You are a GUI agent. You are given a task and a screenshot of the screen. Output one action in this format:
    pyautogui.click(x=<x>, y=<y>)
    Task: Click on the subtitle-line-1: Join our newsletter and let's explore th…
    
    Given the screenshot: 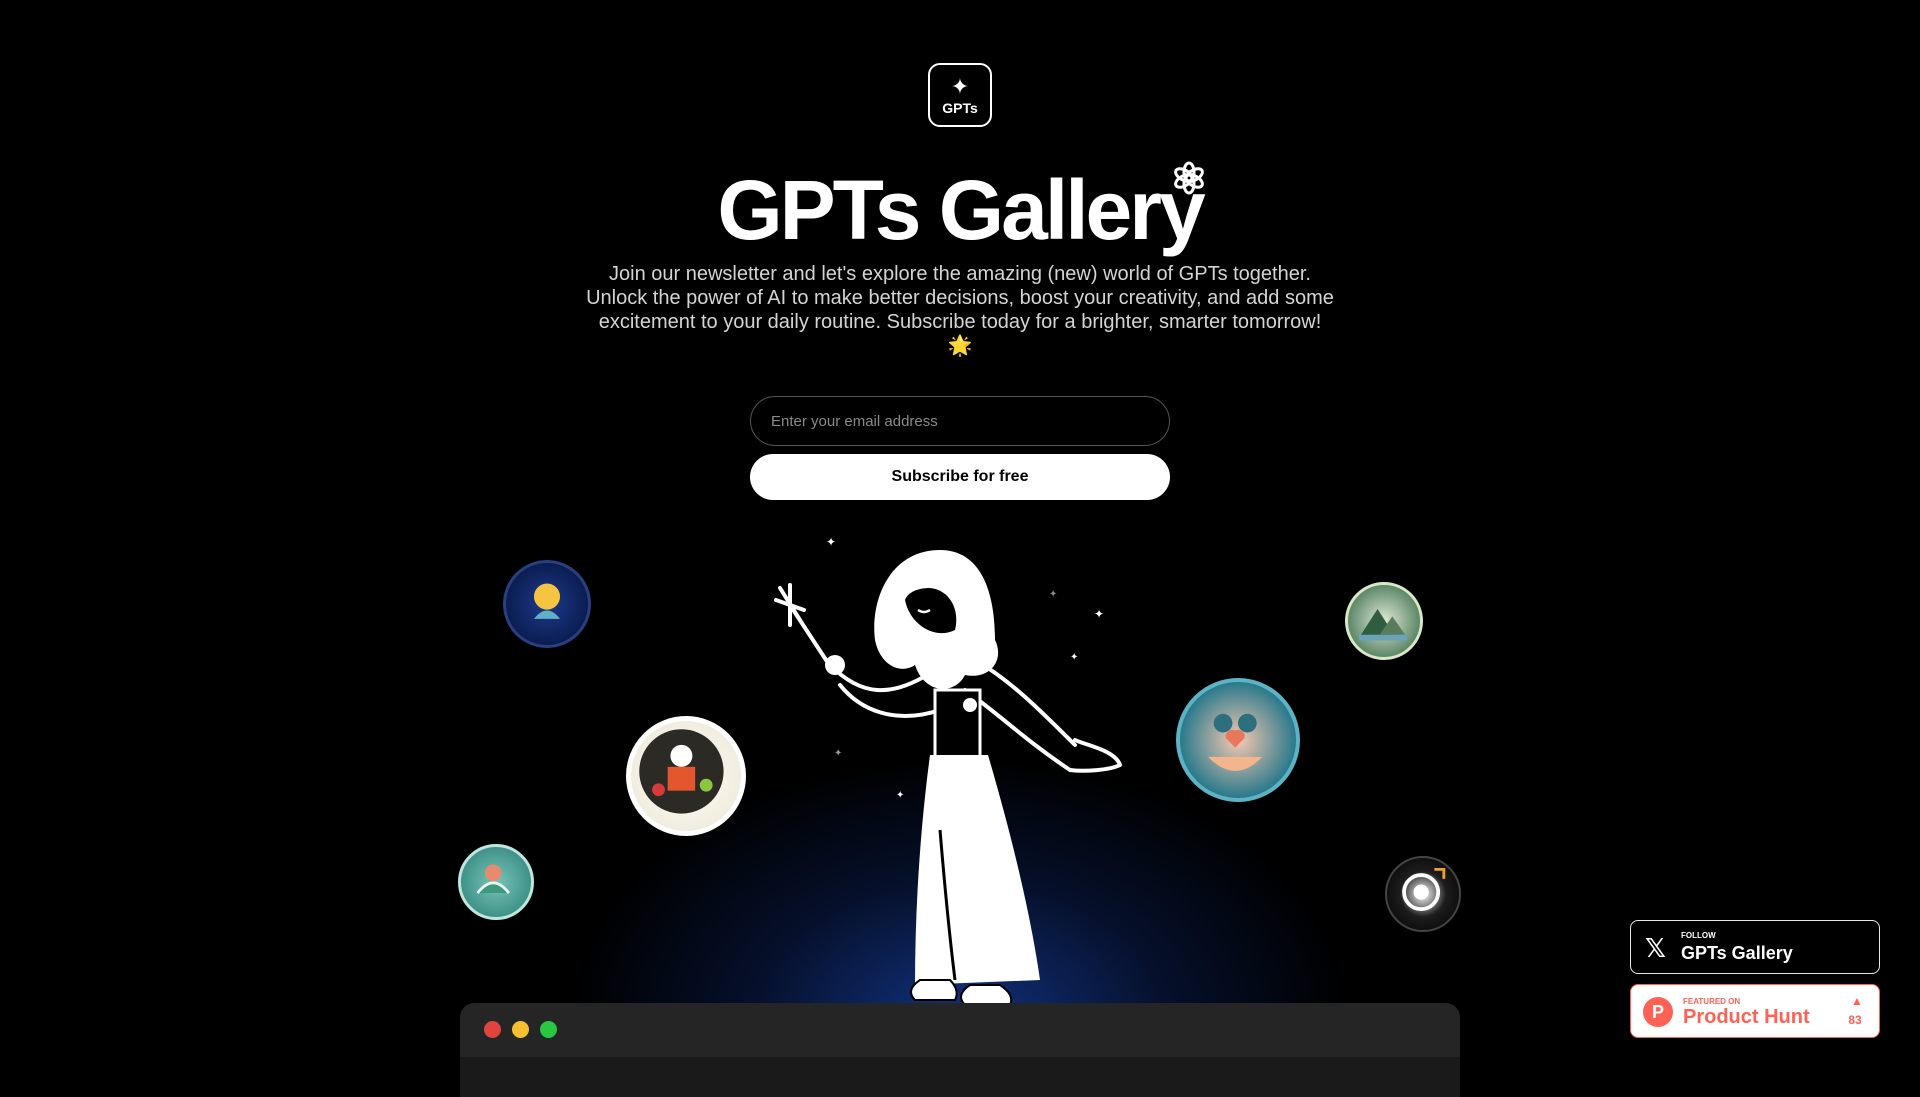 What is the action you would take?
    pyautogui.click(x=960, y=274)
    